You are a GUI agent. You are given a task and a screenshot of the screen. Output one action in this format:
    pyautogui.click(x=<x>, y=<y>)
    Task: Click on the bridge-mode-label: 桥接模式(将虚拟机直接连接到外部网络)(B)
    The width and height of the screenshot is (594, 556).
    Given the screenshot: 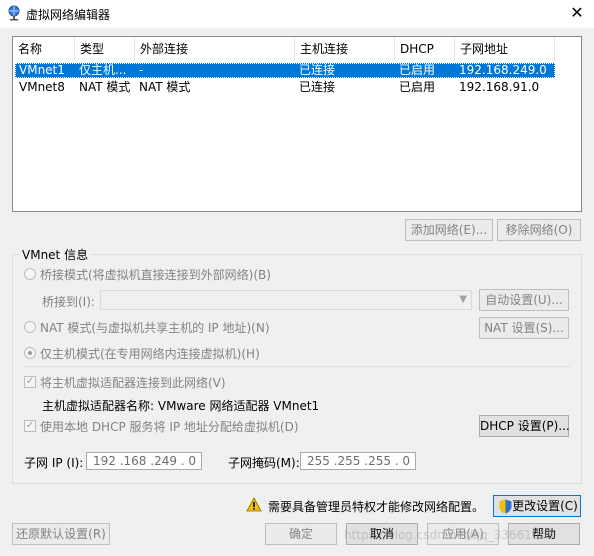 What is the action you would take?
    pyautogui.click(x=155, y=275)
    